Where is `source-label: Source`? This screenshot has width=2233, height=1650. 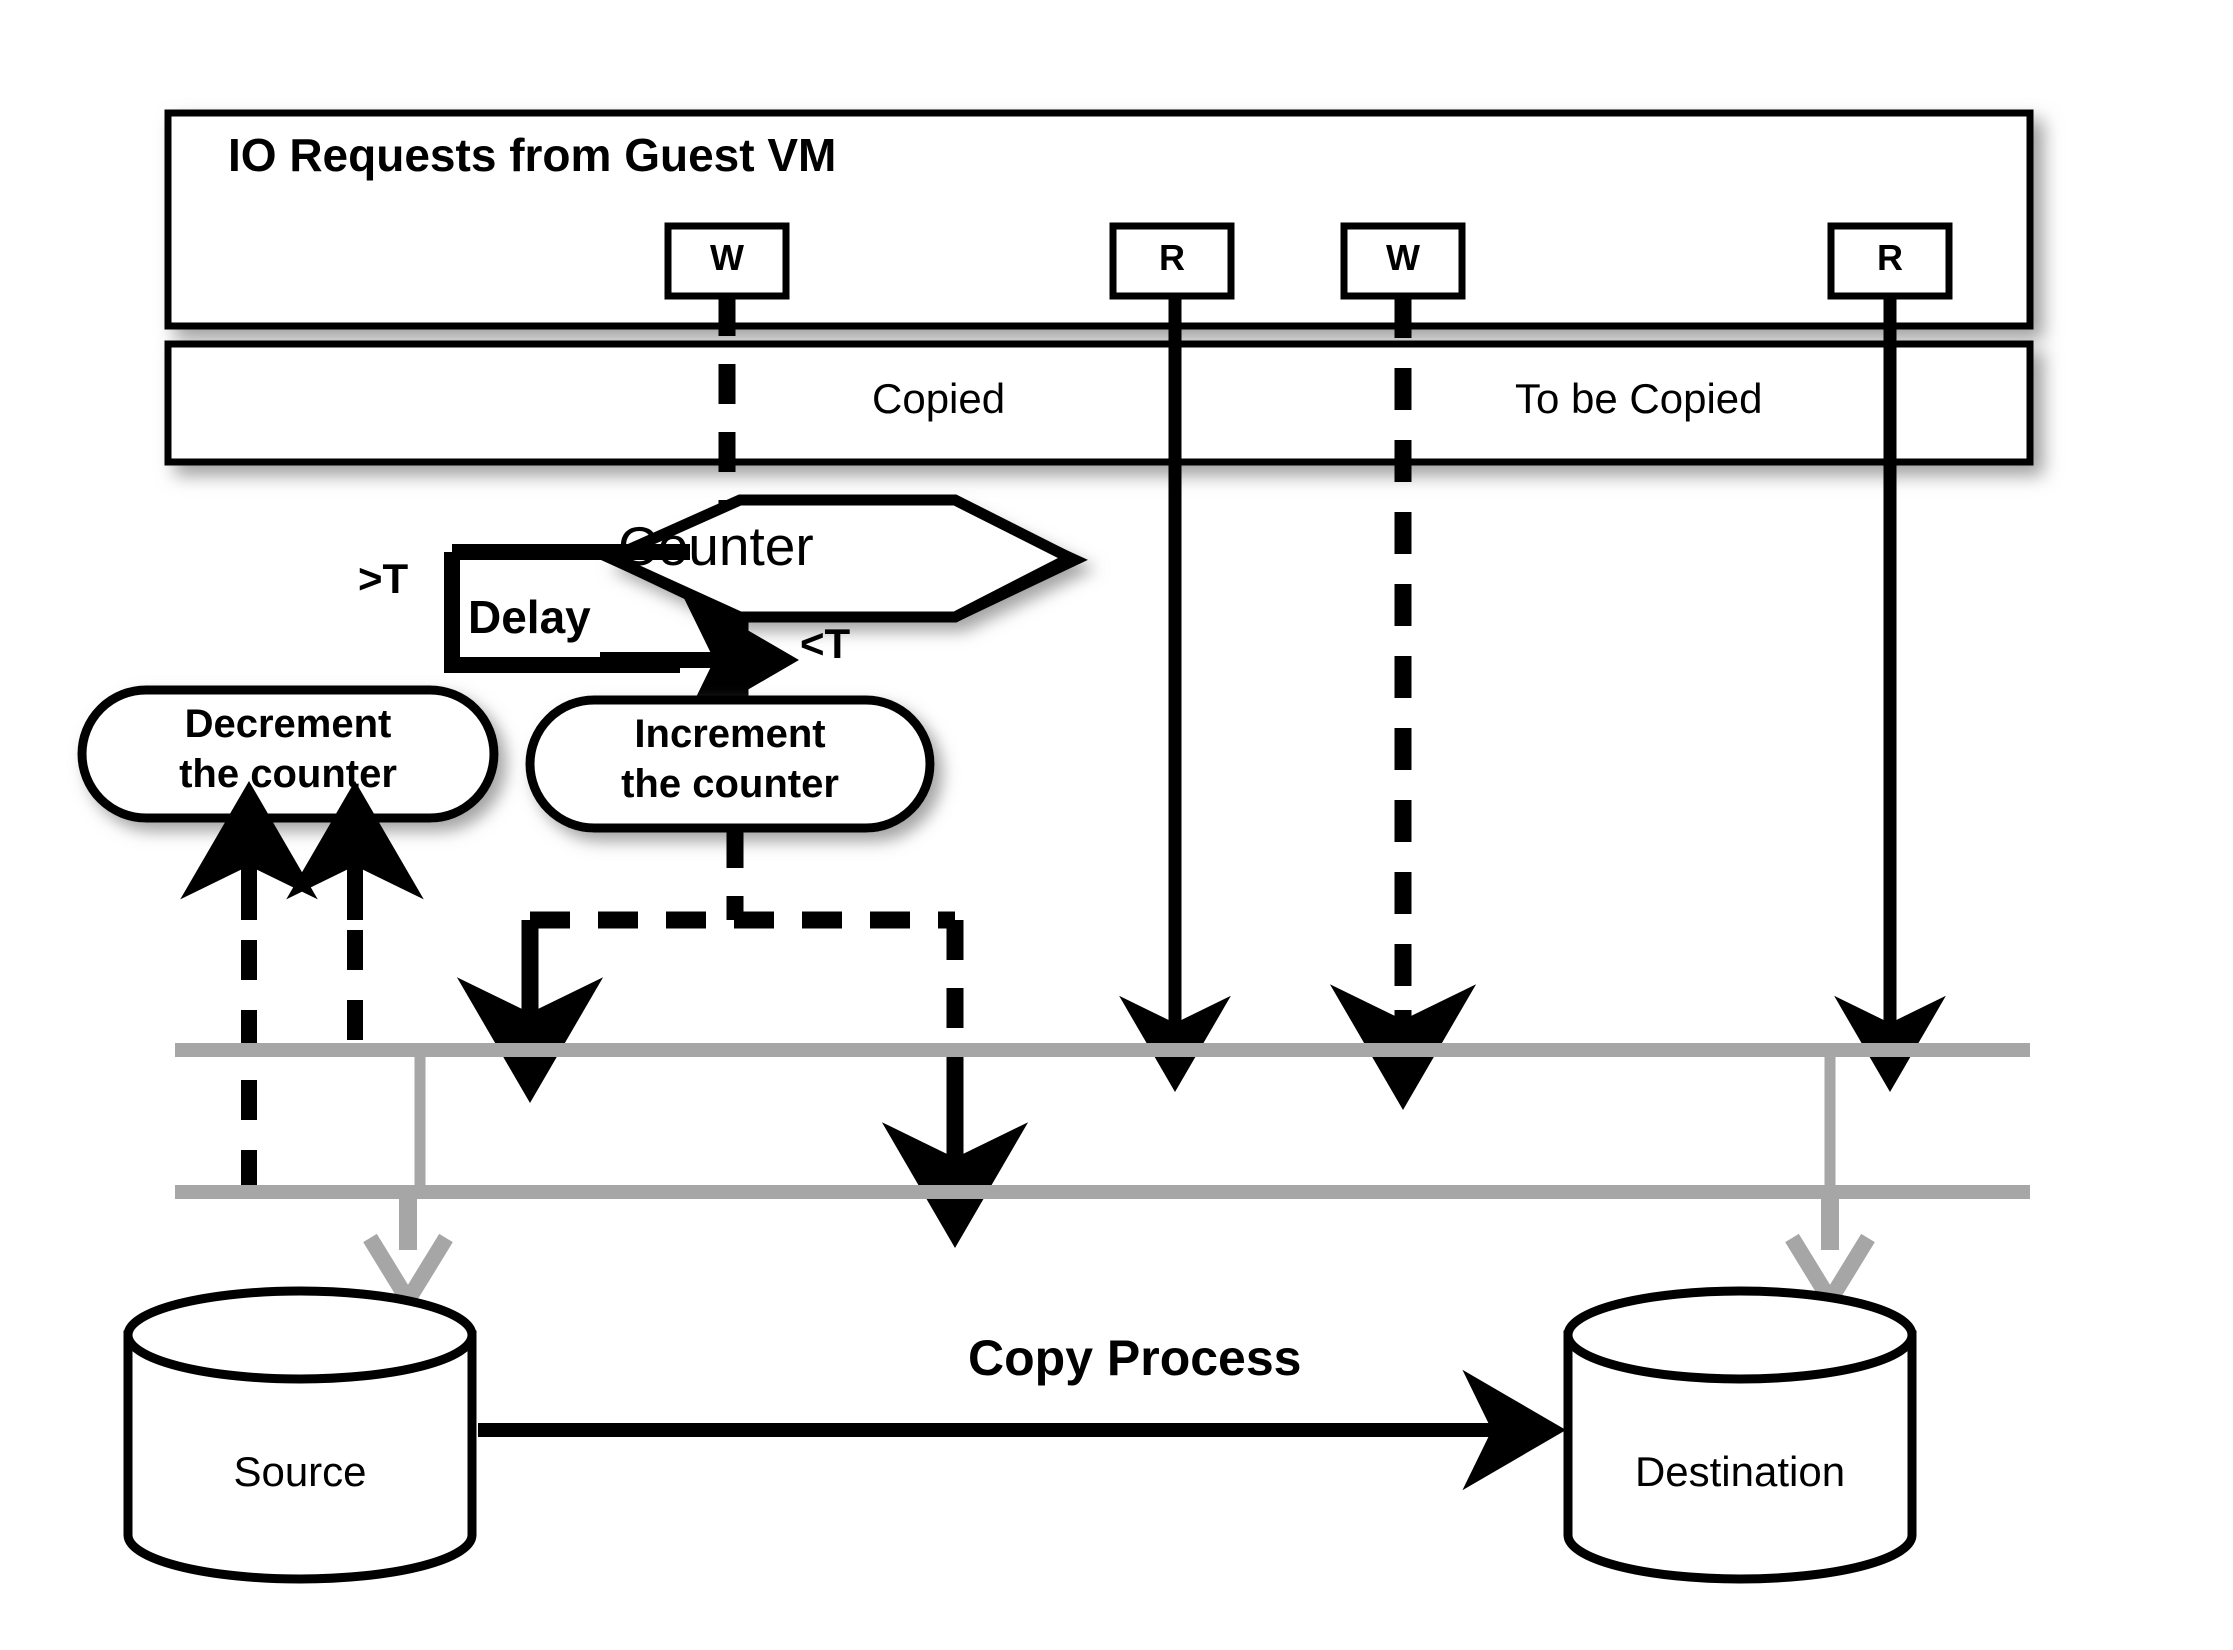
source-label: Source is located at coordinates (300, 1471).